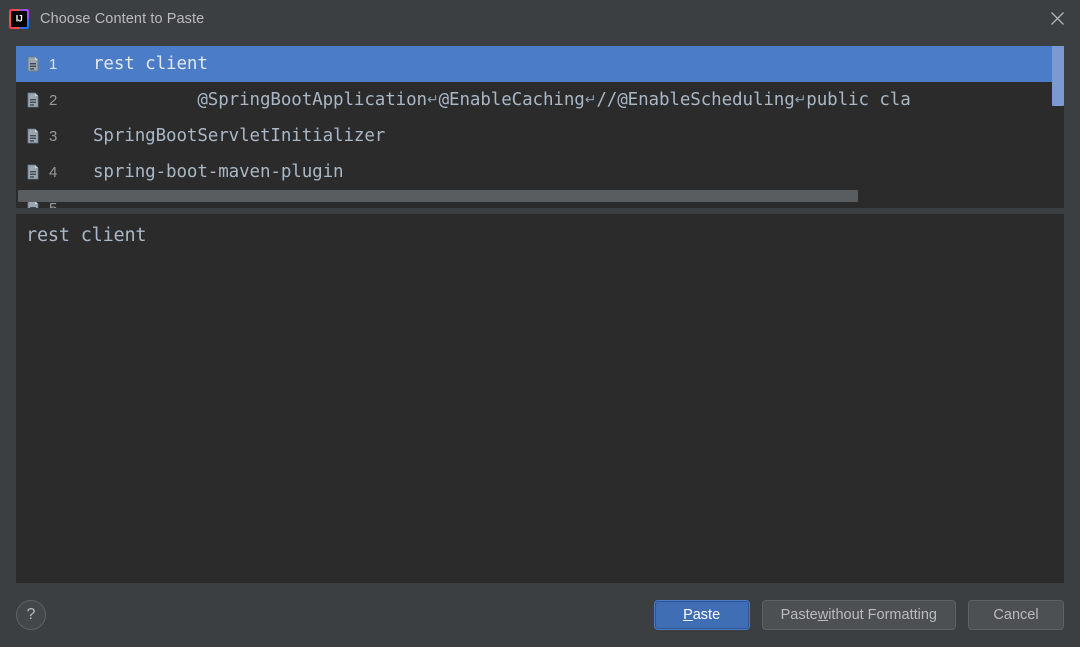  I want to click on list-vertical-scrollbar-thumb, so click(1058, 76).